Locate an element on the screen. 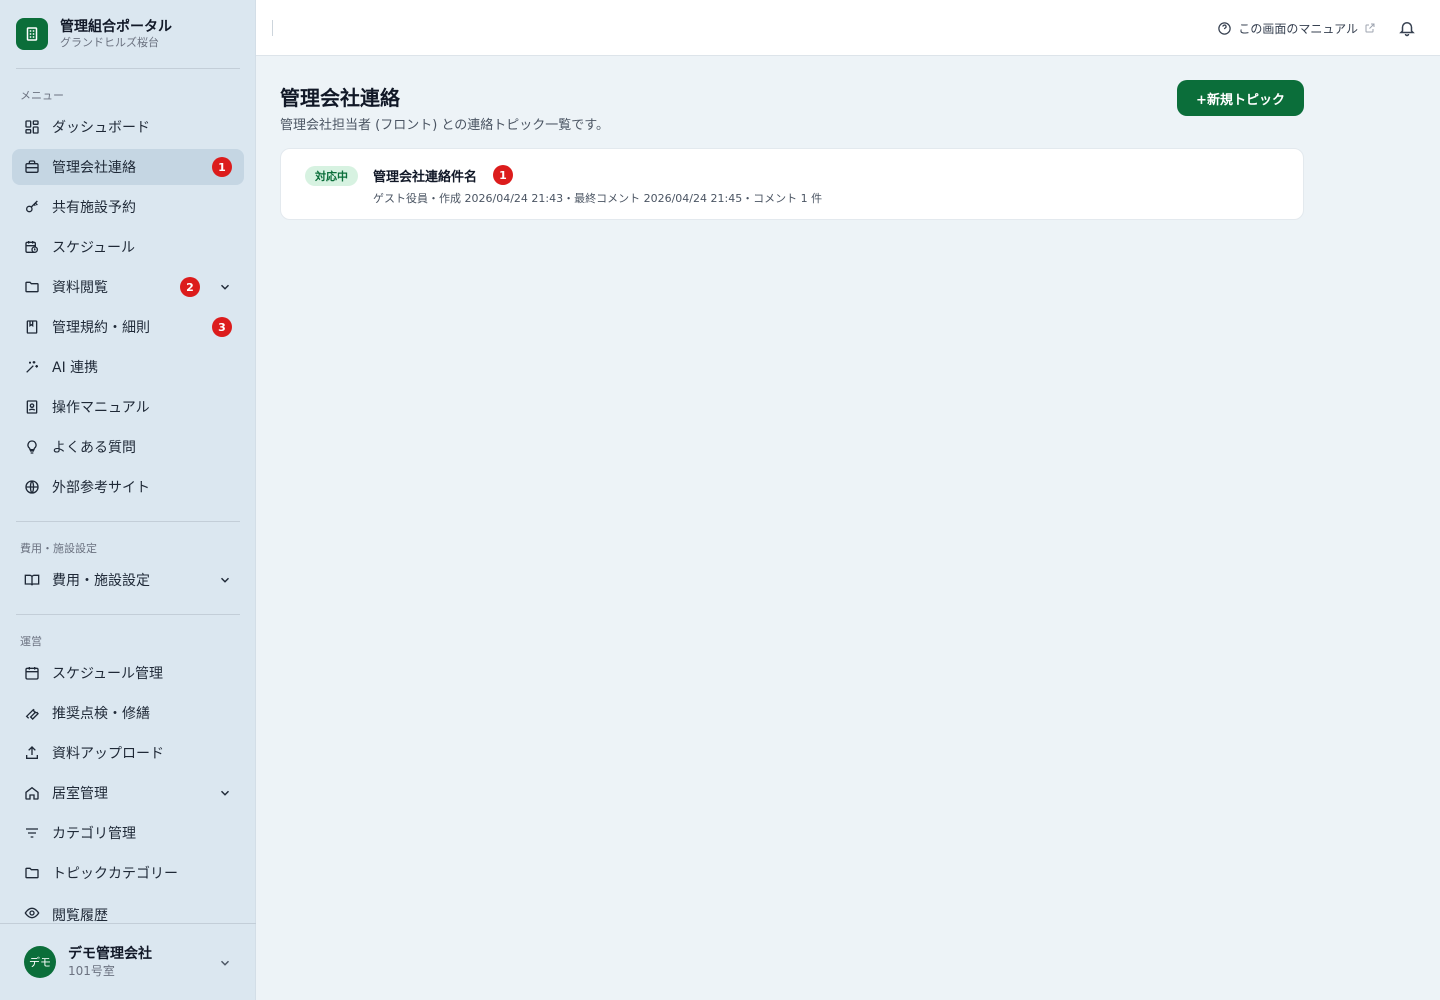  notification-badge: 3 is located at coordinates (222, 327).